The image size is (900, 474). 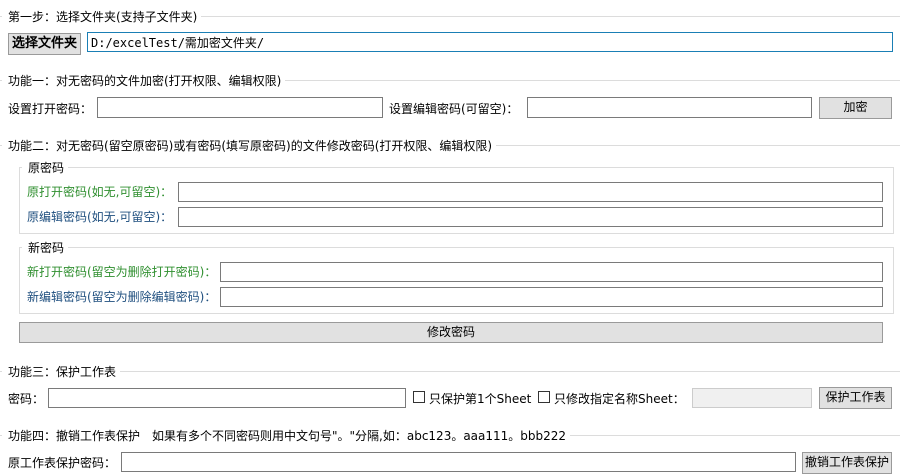 What do you see at coordinates (752, 398) in the screenshot?
I see `sheet-name-input` at bounding box center [752, 398].